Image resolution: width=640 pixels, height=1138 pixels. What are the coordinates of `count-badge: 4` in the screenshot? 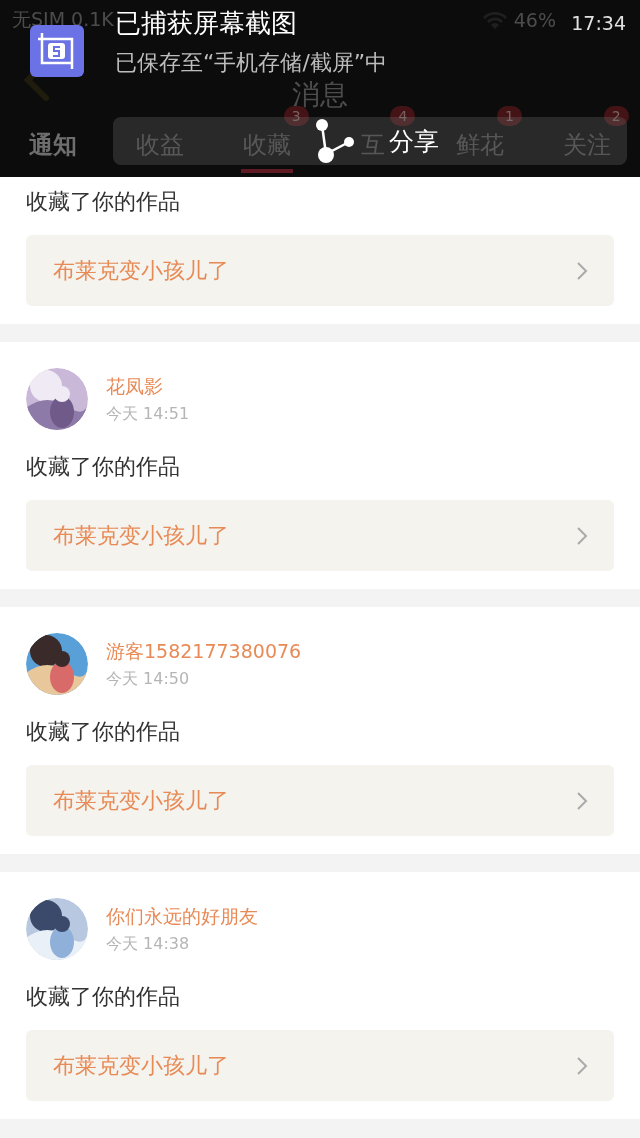 It's located at (403, 116).